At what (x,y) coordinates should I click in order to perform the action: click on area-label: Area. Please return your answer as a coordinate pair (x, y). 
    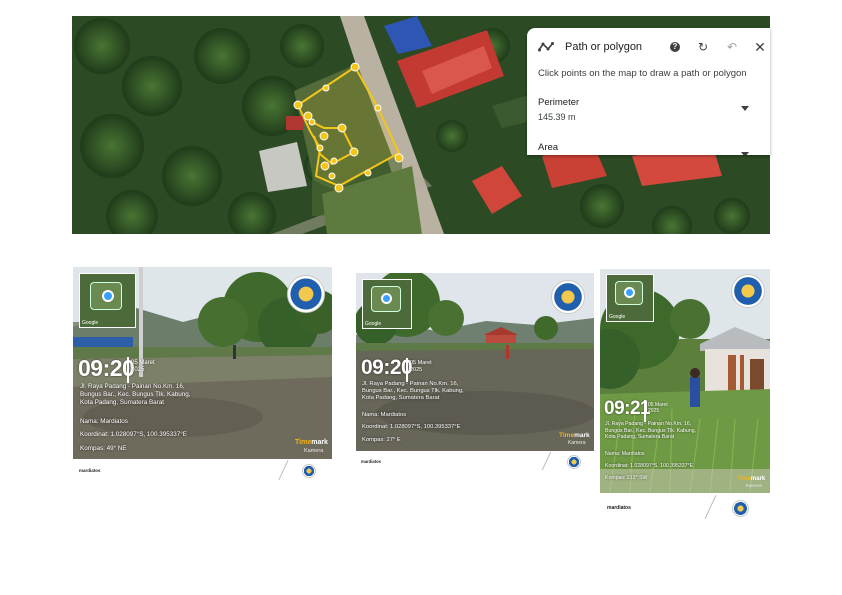
    Looking at the image, I should click on (548, 147).